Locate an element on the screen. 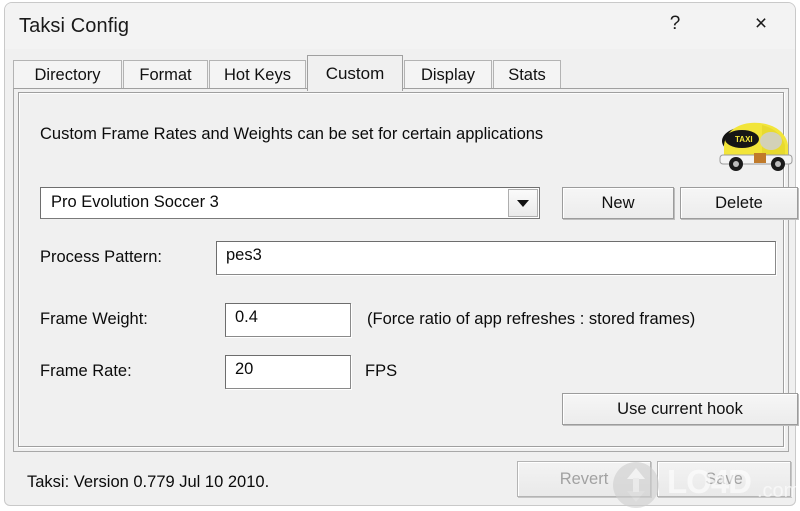 This screenshot has width=800, height=511. process-pattern-input: pes3 is located at coordinates (496, 258).